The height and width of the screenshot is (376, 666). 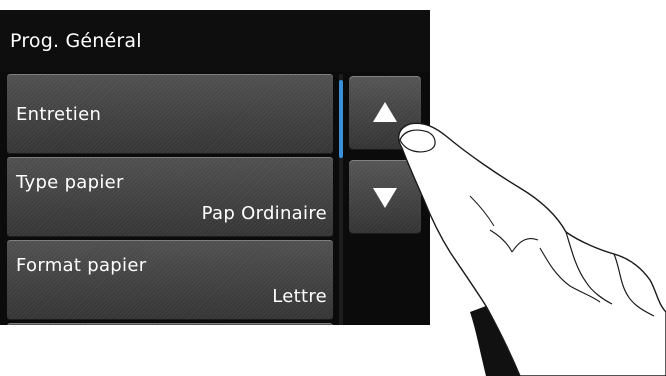 What do you see at coordinates (170, 197) in the screenshot?
I see `menu-item-type-papier: Type papier Pap Ordinaire` at bounding box center [170, 197].